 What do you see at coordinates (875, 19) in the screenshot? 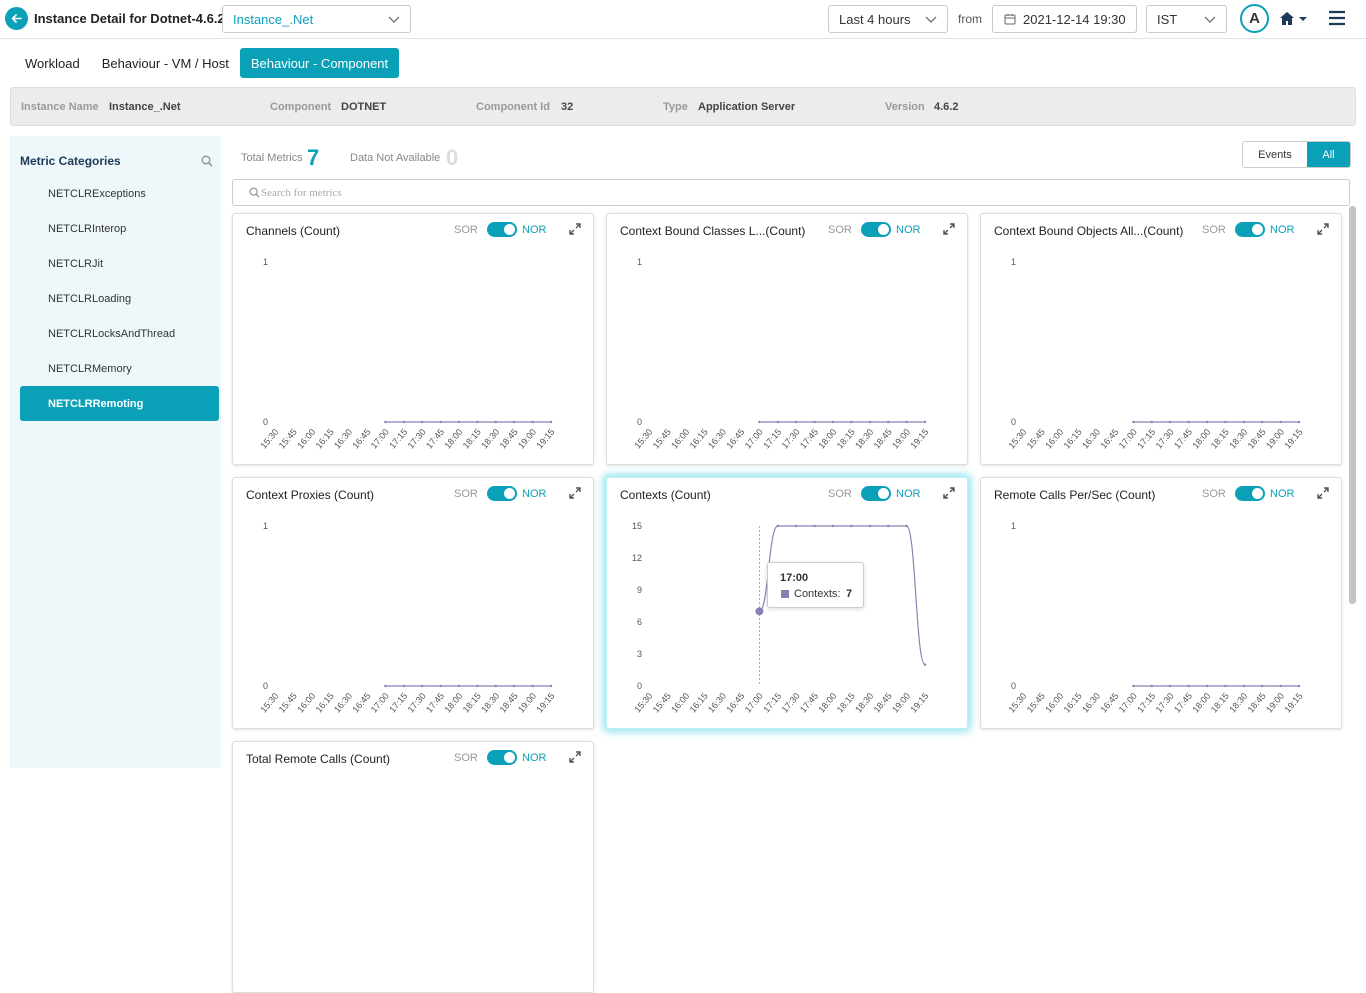
I see `time-range-value: Last 4 hours` at bounding box center [875, 19].